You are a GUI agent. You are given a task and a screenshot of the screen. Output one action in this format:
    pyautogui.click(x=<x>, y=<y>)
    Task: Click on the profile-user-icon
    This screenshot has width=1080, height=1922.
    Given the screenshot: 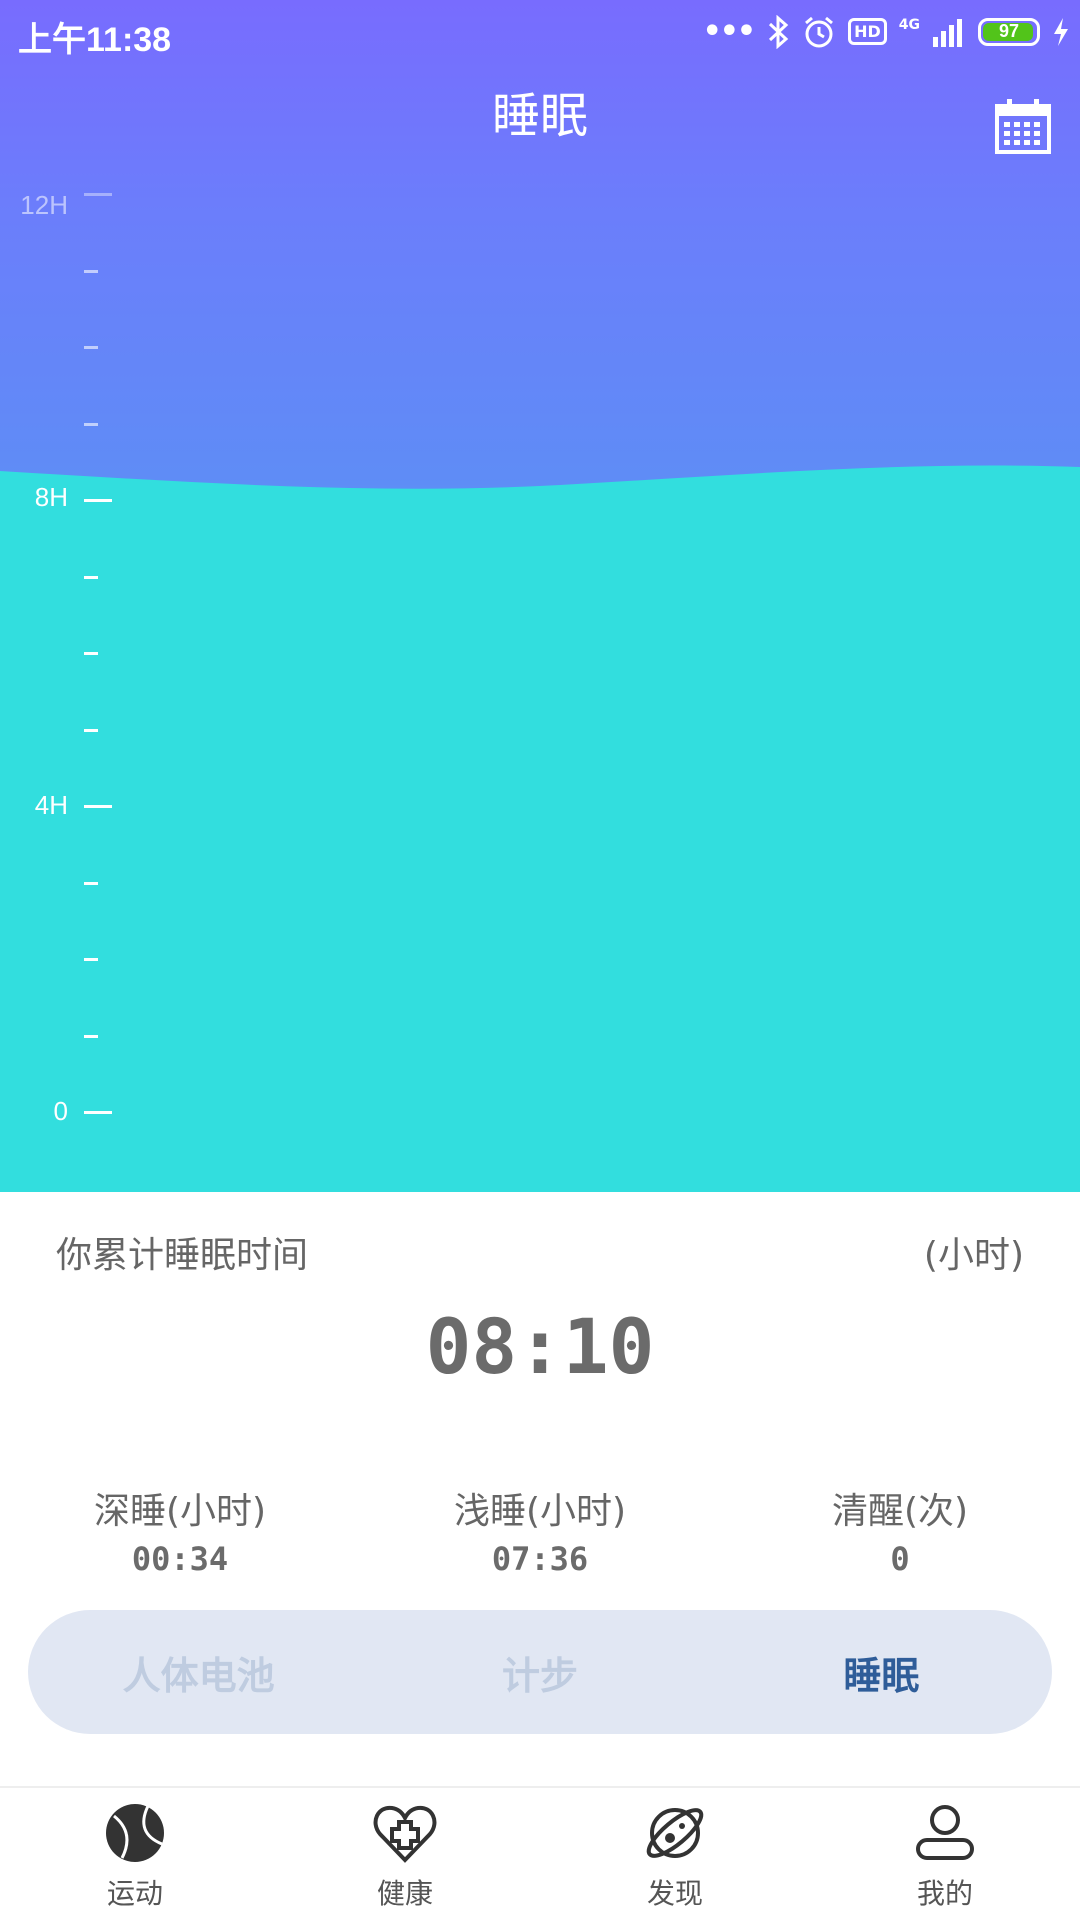 What is the action you would take?
    pyautogui.click(x=945, y=1832)
    